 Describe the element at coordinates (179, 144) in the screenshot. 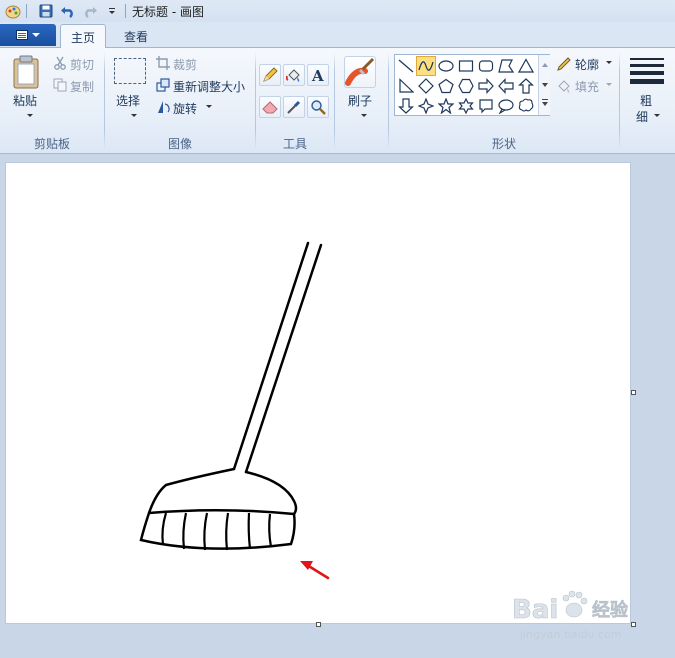

I see `image-group-label: 图像` at that location.